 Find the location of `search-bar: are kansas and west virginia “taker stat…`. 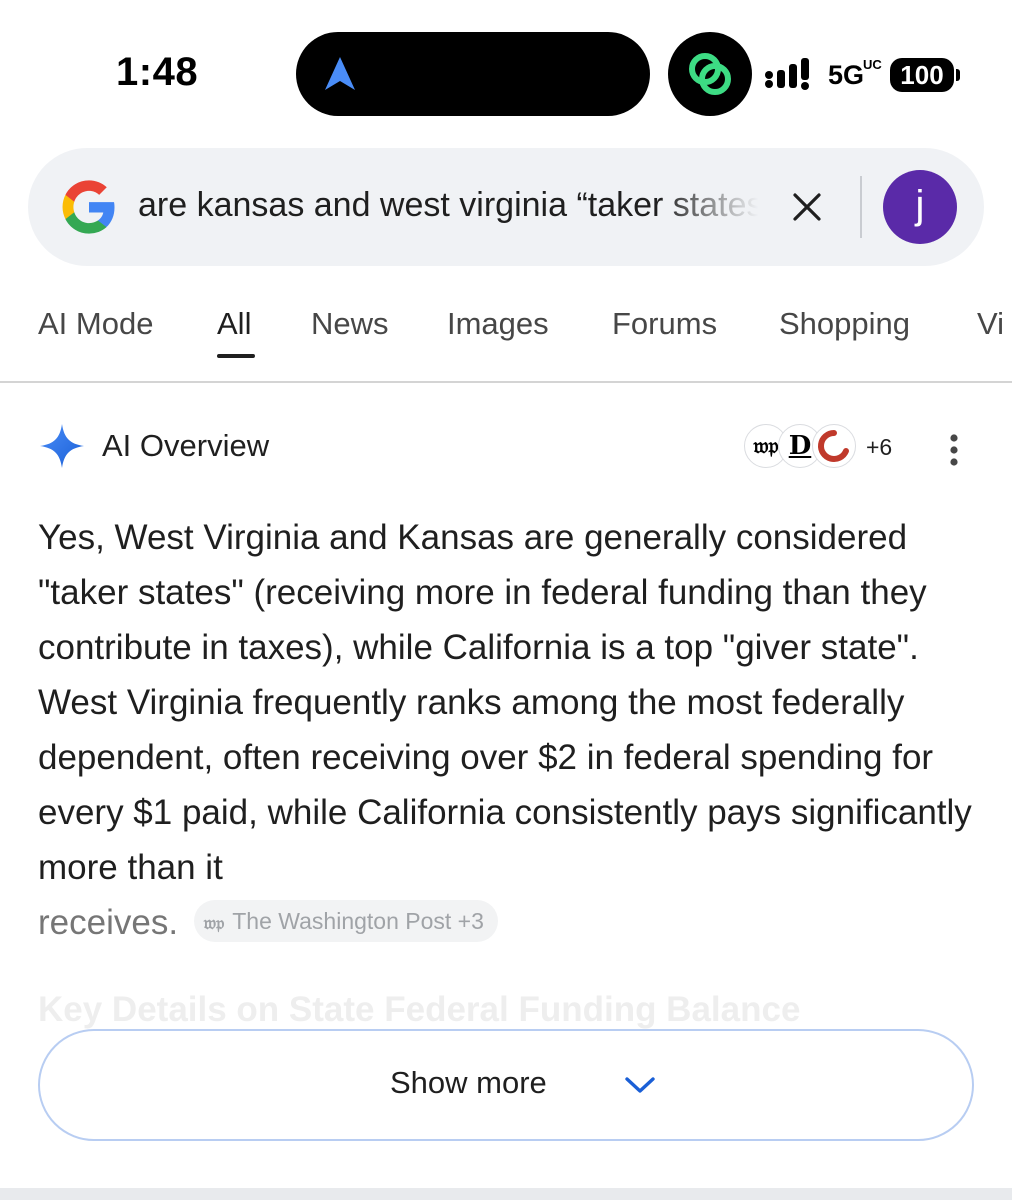

search-bar: are kansas and west virginia “taker stat… is located at coordinates (506, 207).